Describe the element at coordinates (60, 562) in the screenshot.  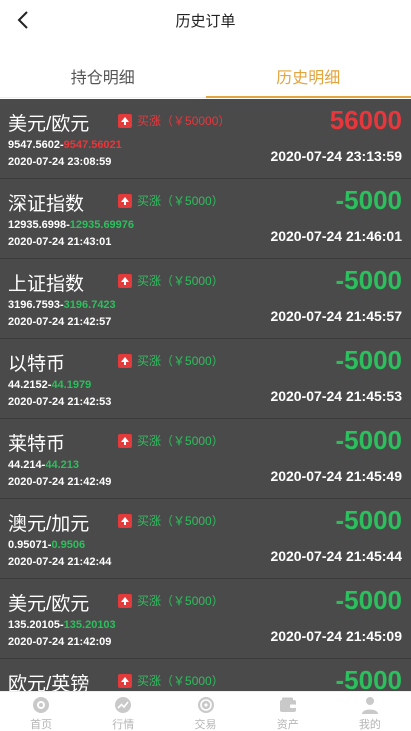
I see `open-time: 2020-07-24 21:42:44` at that location.